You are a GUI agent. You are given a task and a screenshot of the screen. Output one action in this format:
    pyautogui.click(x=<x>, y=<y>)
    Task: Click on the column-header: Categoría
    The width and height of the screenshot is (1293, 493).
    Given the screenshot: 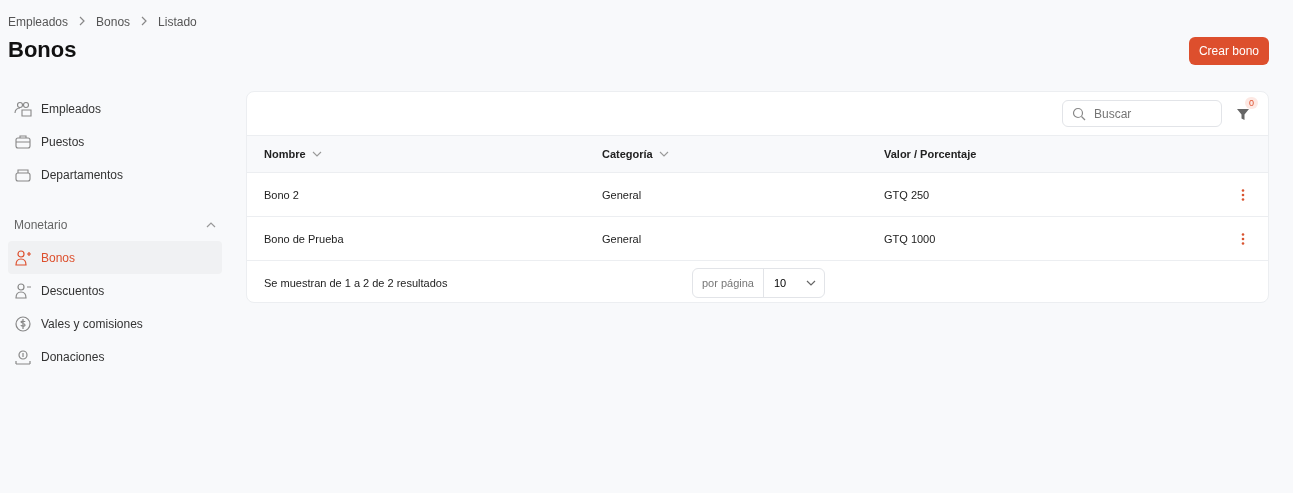 What is the action you would take?
    pyautogui.click(x=743, y=154)
    